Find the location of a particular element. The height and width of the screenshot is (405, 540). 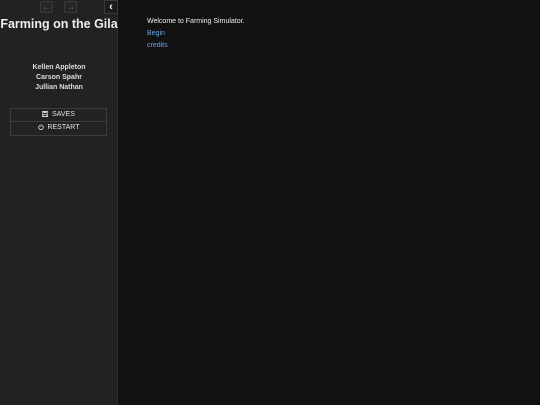

restart-button: RESTART is located at coordinates (58, 129).